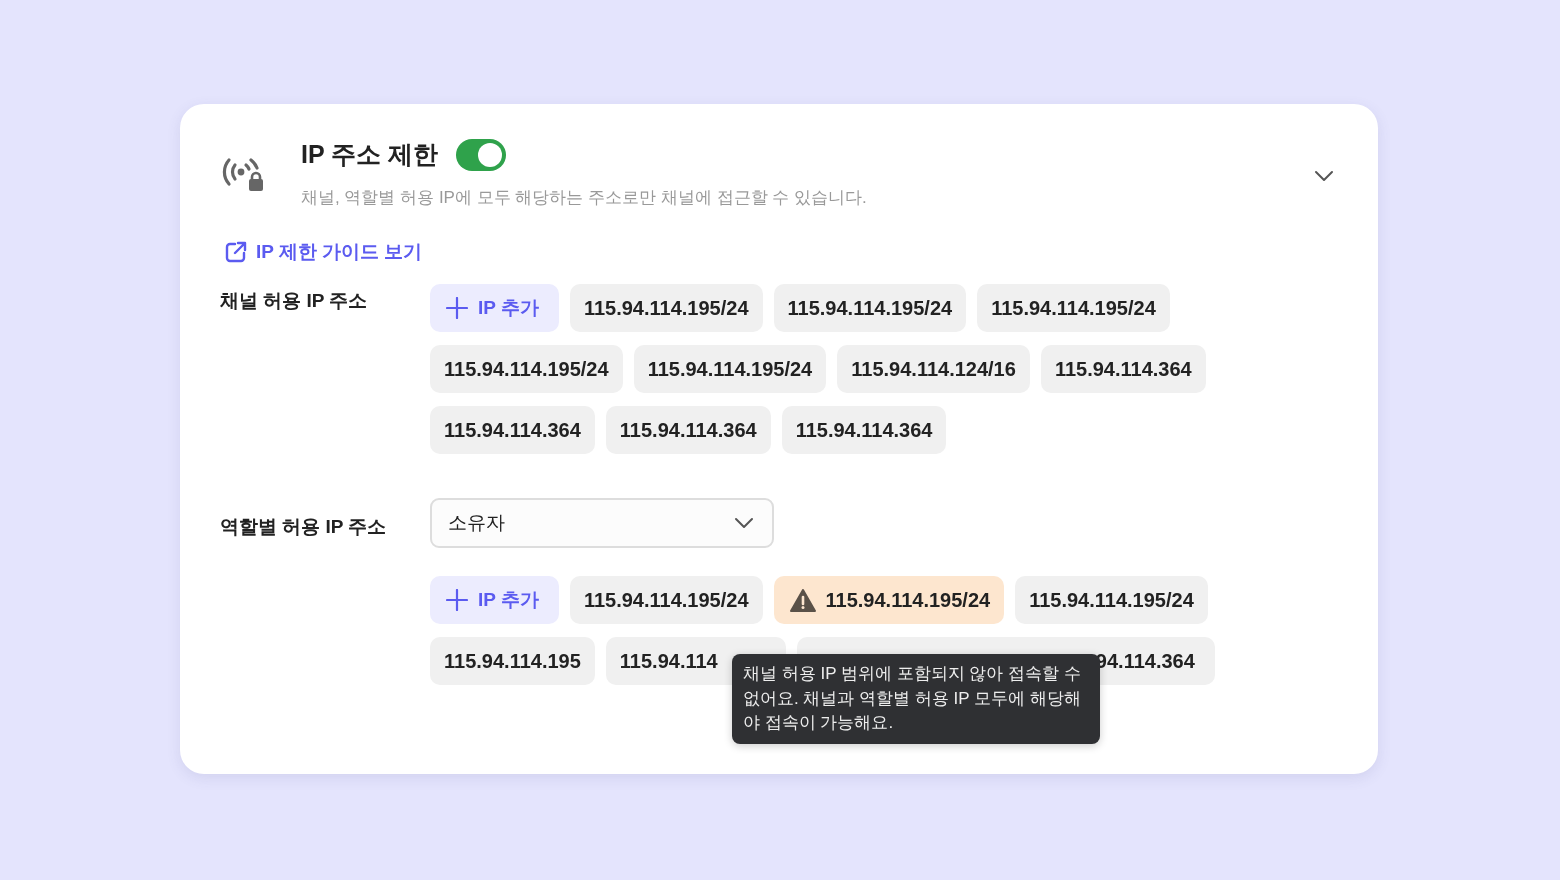 This screenshot has height=880, width=1560. Describe the element at coordinates (584, 198) in the screenshot. I see `description-text: 채널, 역할별 허용 IP에 모두 해당하는 주소로만 채널에 접근할 수 있습니다.` at that location.